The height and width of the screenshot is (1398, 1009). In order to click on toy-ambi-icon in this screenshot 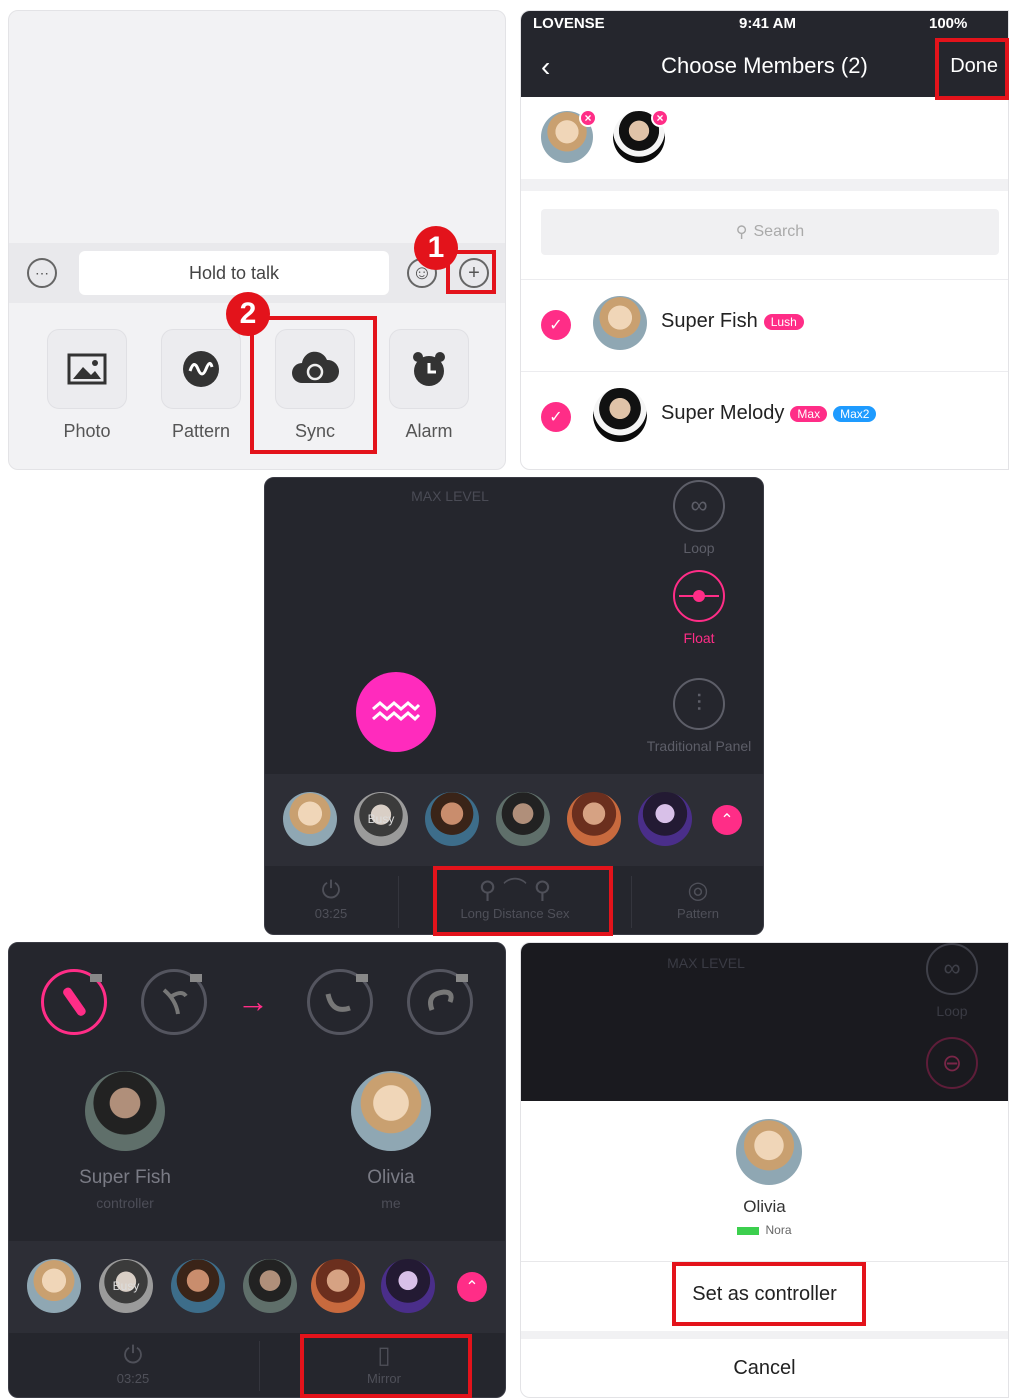, I will do `click(440, 1002)`.